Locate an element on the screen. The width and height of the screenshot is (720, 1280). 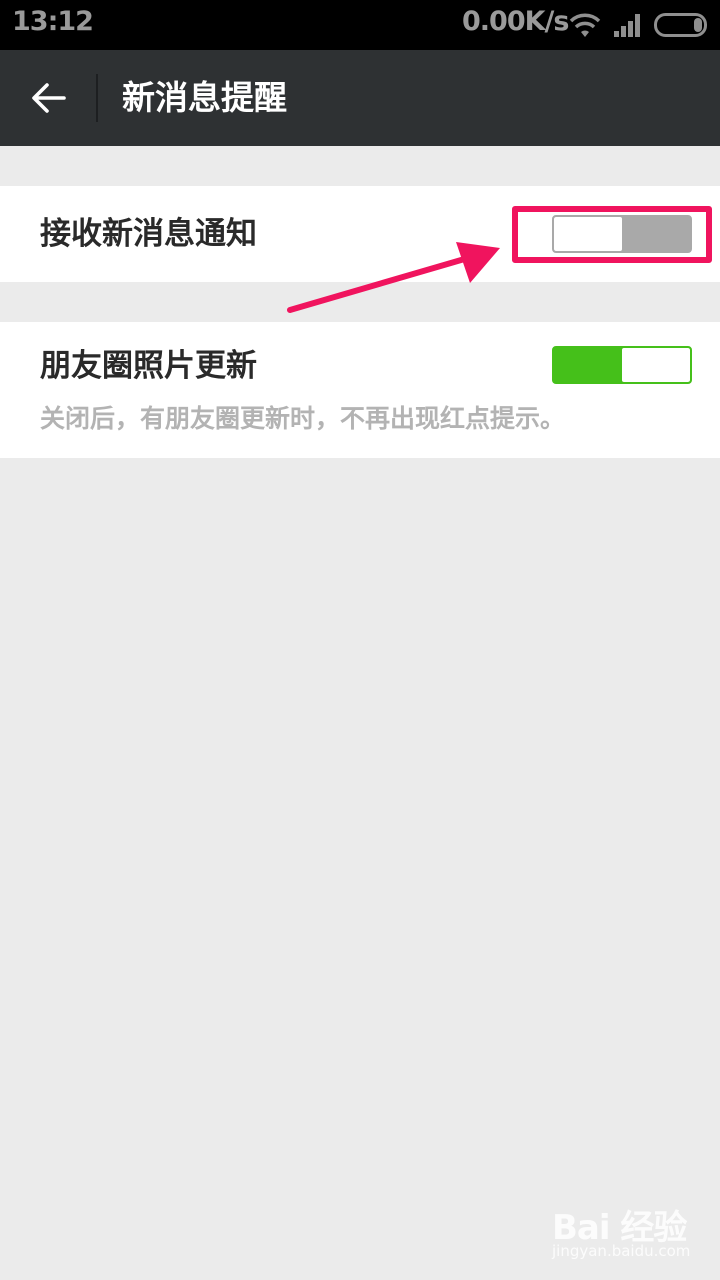
status-bar: 13:12 0.00K/s is located at coordinates (360, 25).